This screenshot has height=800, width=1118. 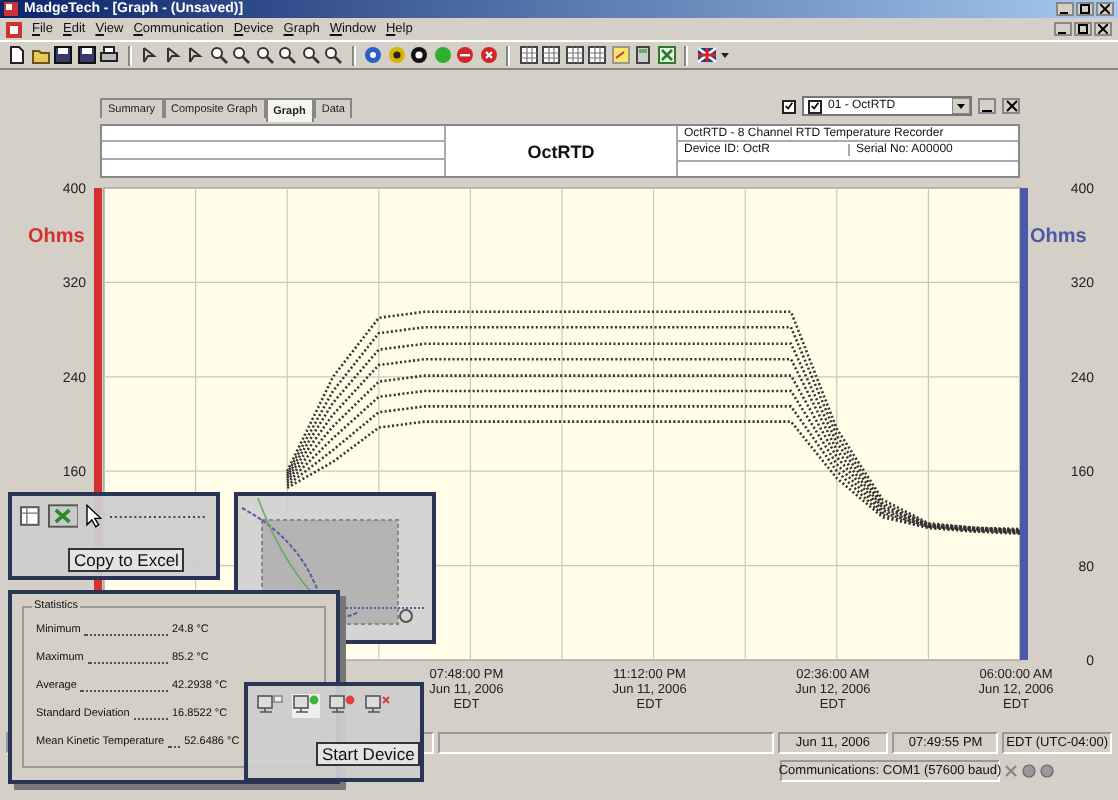 What do you see at coordinates (126, 560) in the screenshot?
I see `tooltip: Copy to Excel` at bounding box center [126, 560].